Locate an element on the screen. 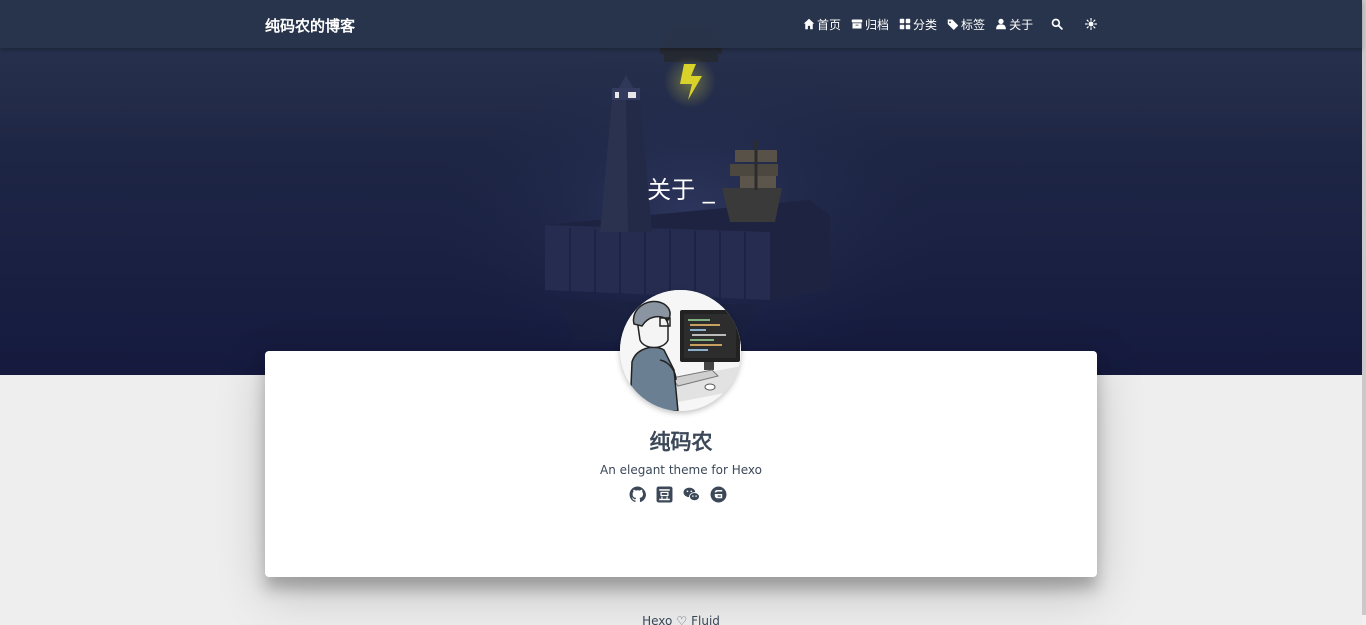  search-icon is located at coordinates (1057, 24).